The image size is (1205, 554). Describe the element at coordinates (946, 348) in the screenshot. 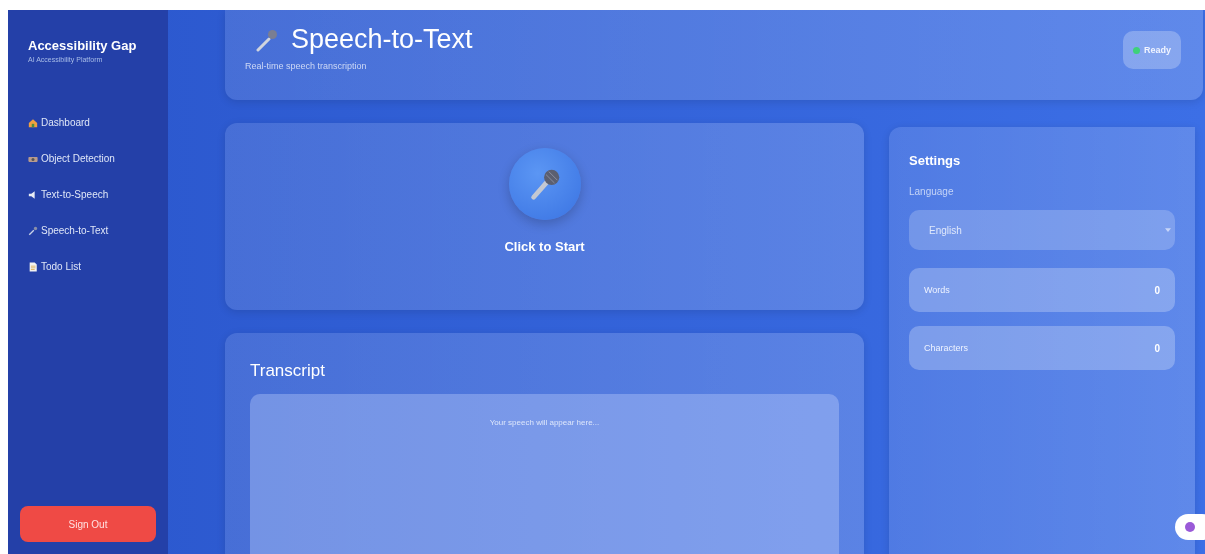

I see `stat-label: Characters` at that location.